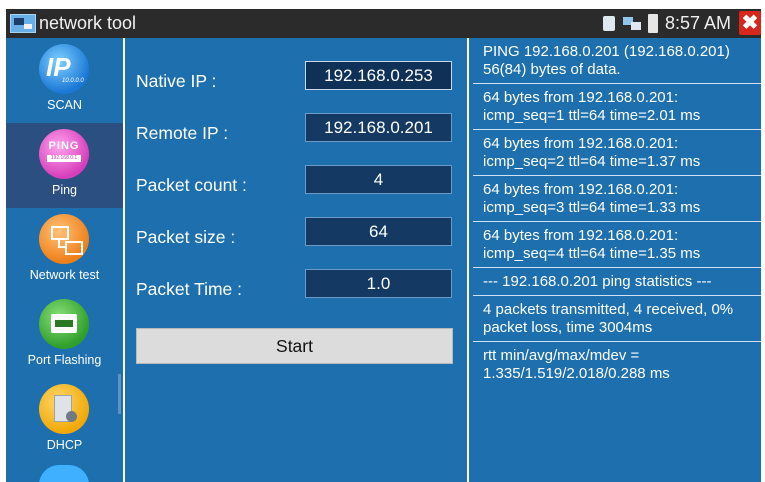  What do you see at coordinates (189, 289) in the screenshot?
I see `packet-time-label: Packet Time :` at bounding box center [189, 289].